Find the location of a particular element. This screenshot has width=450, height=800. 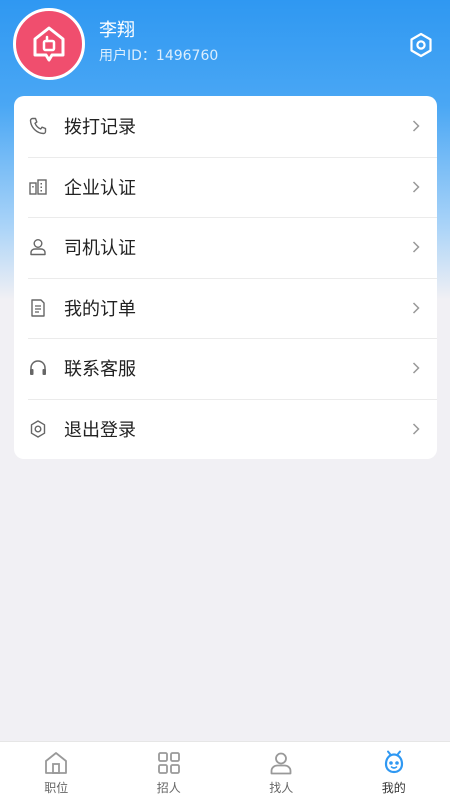

building-icon is located at coordinates (38, 187).